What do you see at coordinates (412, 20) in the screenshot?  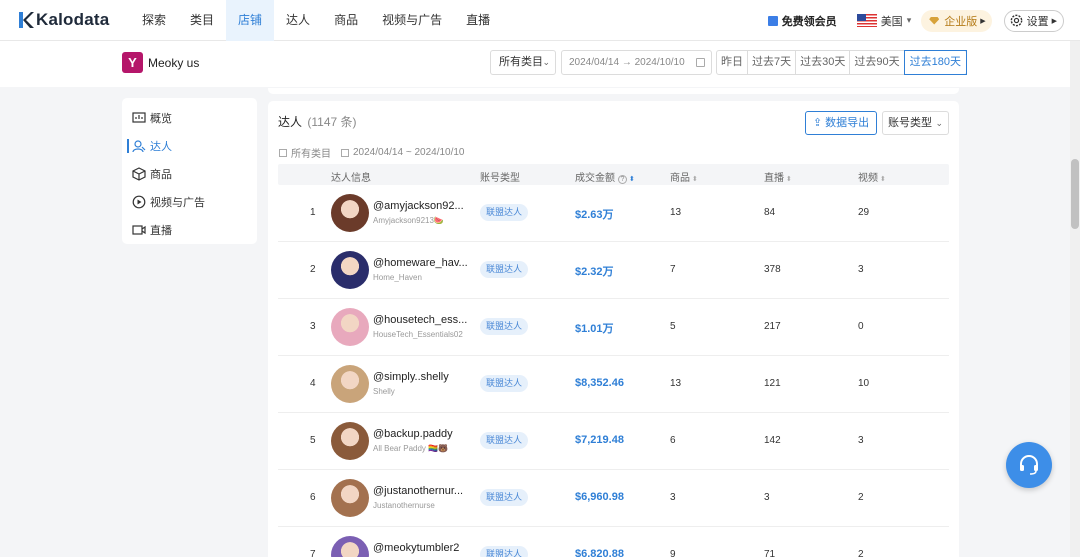 I see `nav-video-ads: 视频与广告` at bounding box center [412, 20].